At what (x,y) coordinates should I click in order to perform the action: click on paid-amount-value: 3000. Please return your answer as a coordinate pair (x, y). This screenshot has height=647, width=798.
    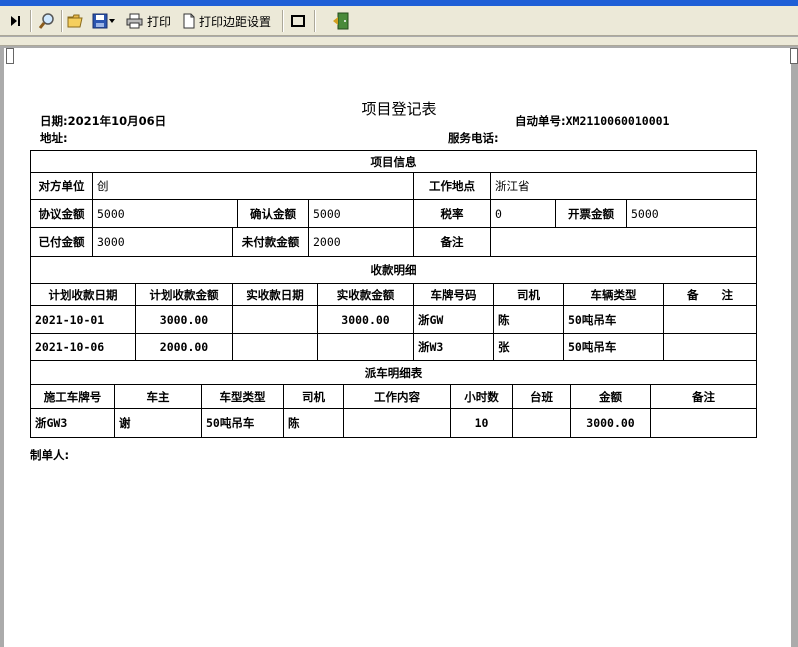
    Looking at the image, I should click on (111, 242).